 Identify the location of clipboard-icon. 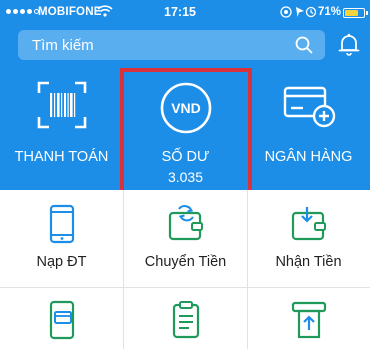
(185, 320).